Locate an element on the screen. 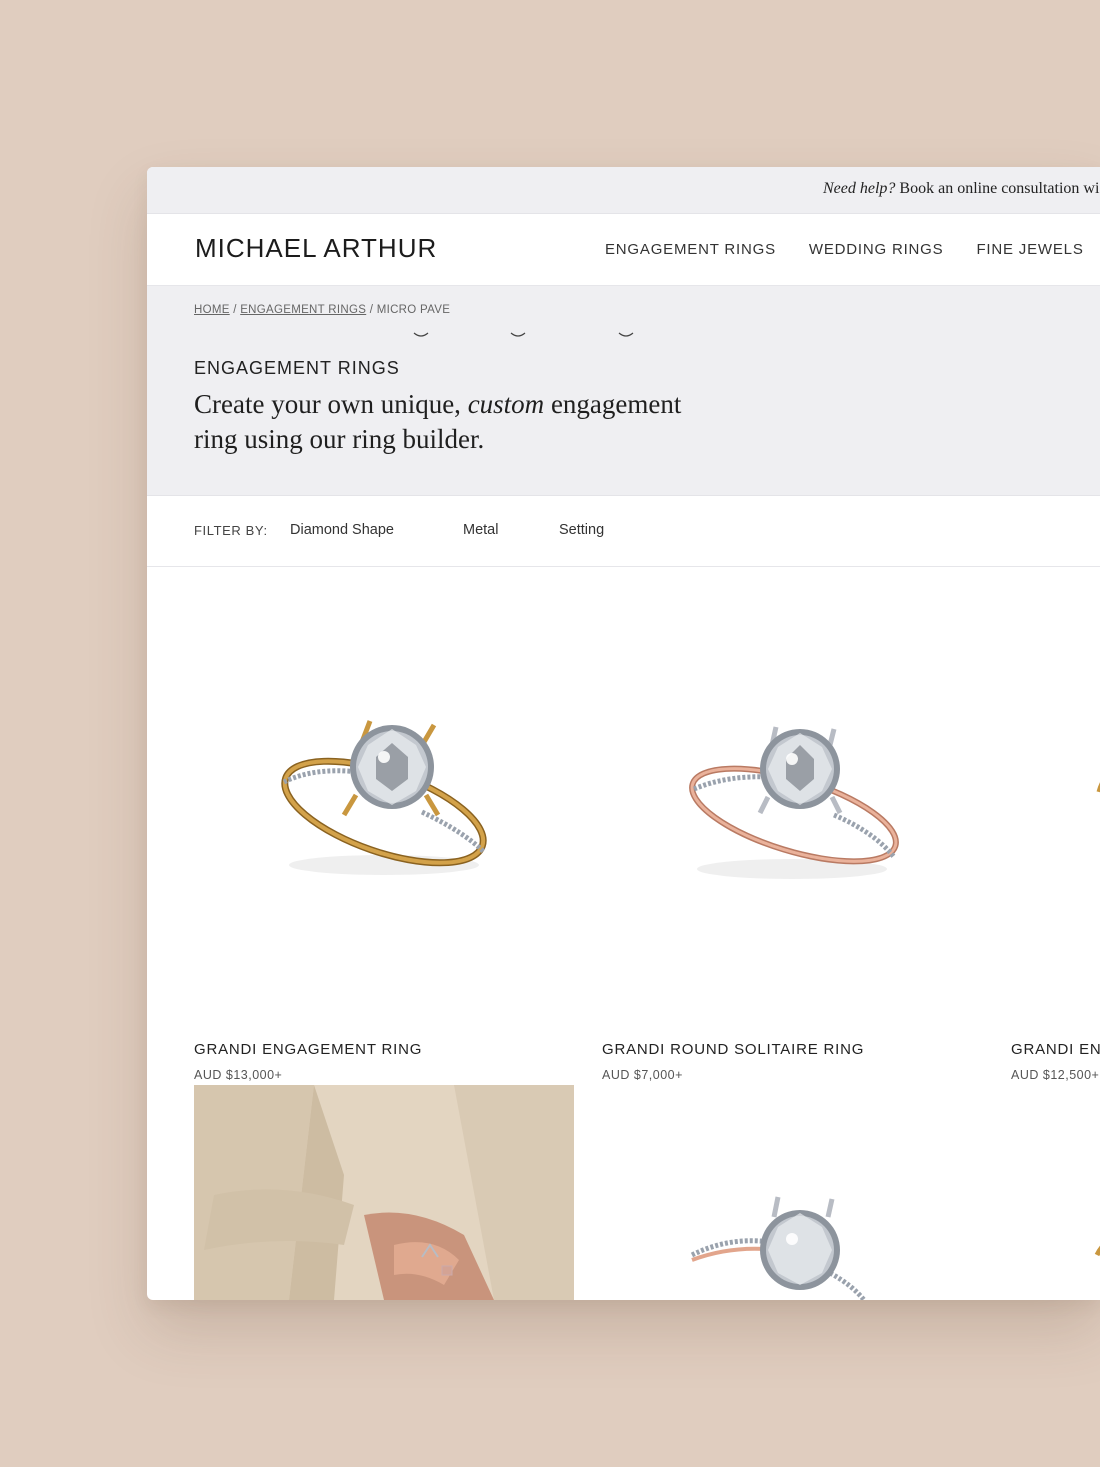 This screenshot has width=1100, height=1467. product-name: GRANDI EN is located at coordinates (1055, 1049).